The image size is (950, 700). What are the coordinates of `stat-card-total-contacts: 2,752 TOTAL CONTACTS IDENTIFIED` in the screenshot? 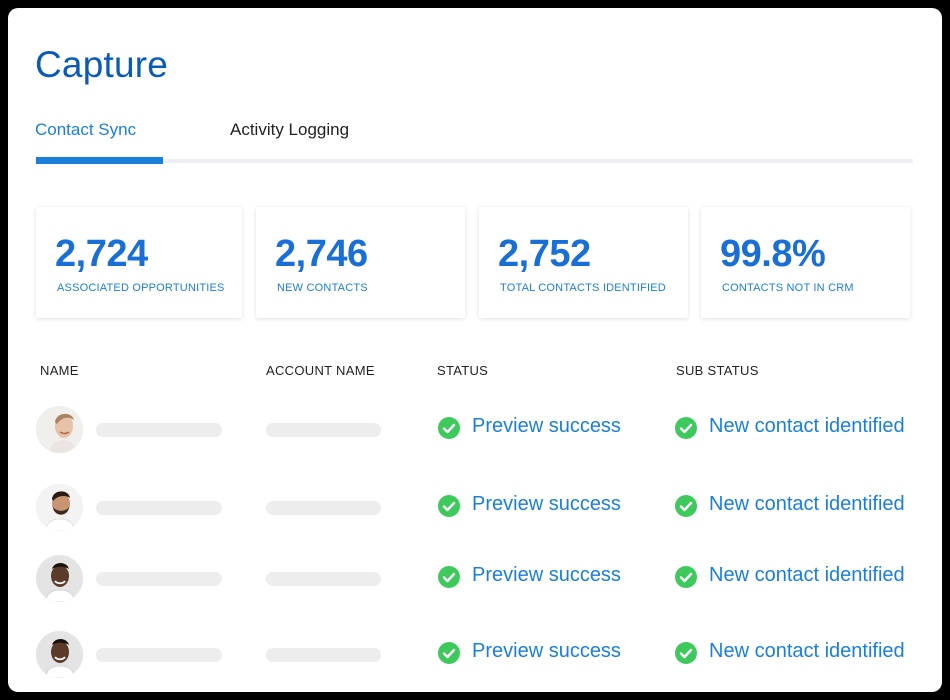 It's located at (583, 262).